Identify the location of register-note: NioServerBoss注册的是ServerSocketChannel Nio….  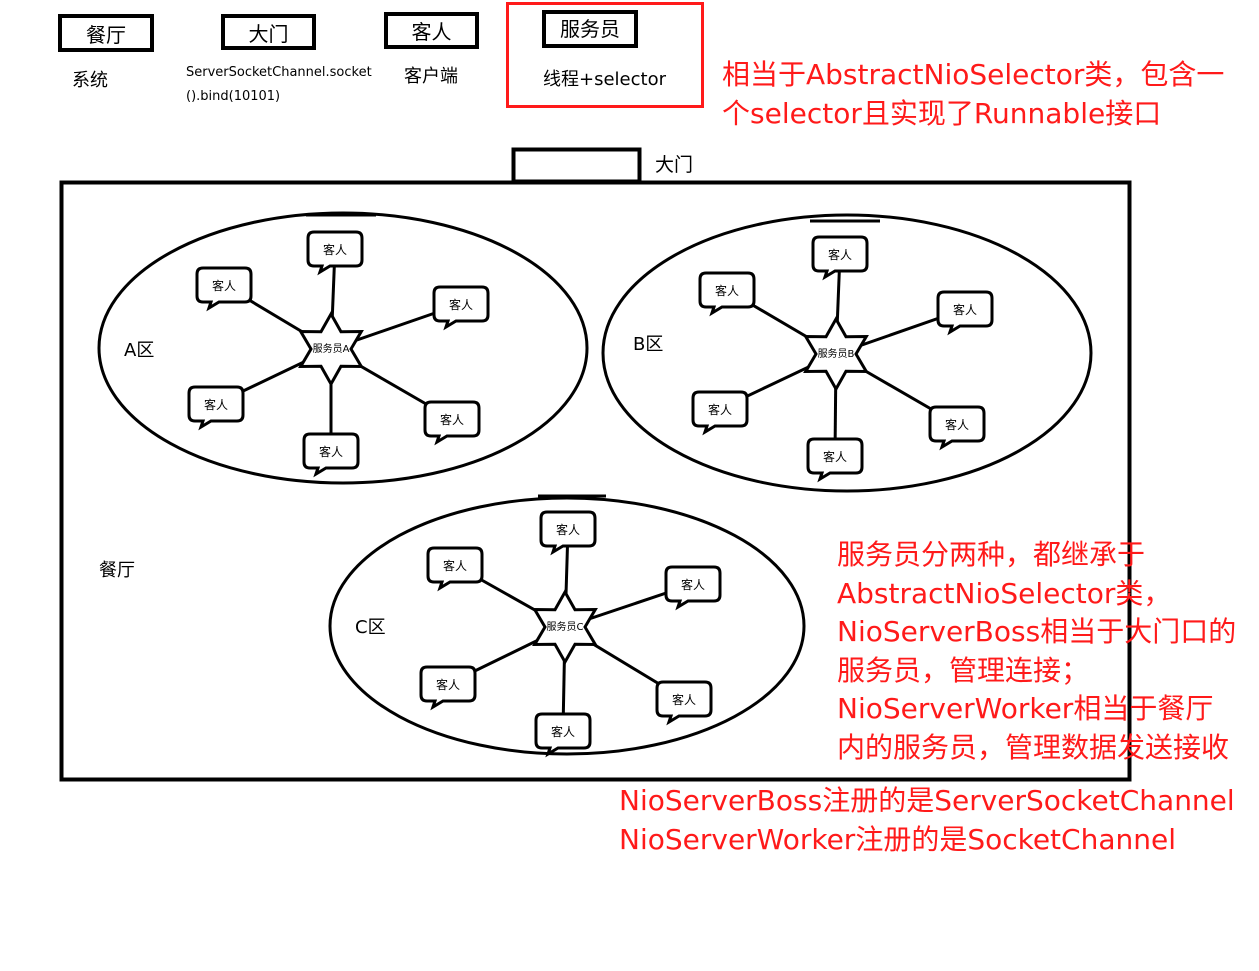
(927, 820).